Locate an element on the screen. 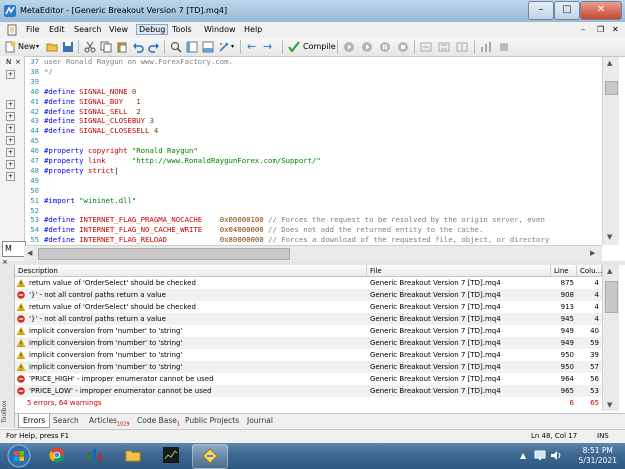 Image resolution: width=625 pixels, height=469 pixels. mdi-restore-button: ❐ is located at coordinates (600, 29).